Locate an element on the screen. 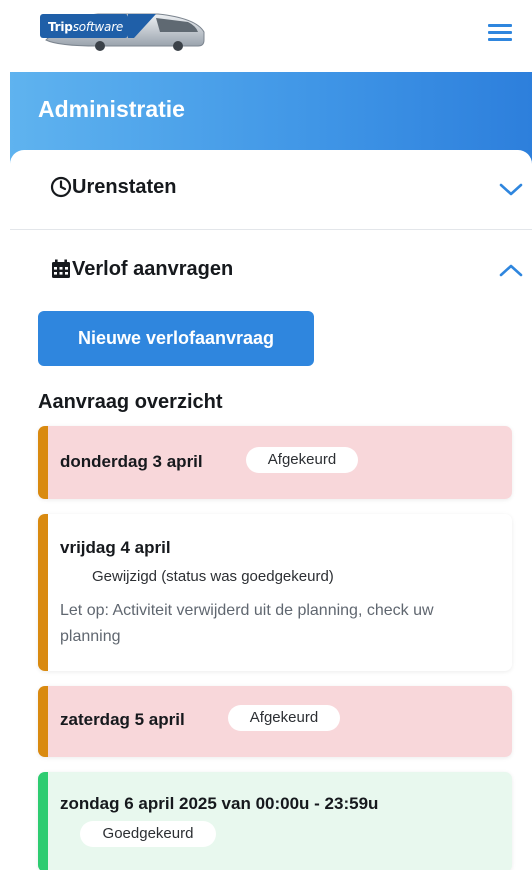  request-date: donderdag 3 april is located at coordinates (131, 461).